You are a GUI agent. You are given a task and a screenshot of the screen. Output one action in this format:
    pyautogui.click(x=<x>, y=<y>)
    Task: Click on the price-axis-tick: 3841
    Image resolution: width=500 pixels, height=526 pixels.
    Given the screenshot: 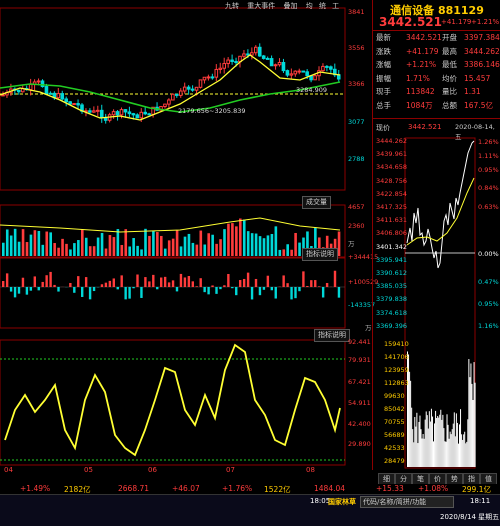 What is the action you would take?
    pyautogui.click(x=356, y=12)
    